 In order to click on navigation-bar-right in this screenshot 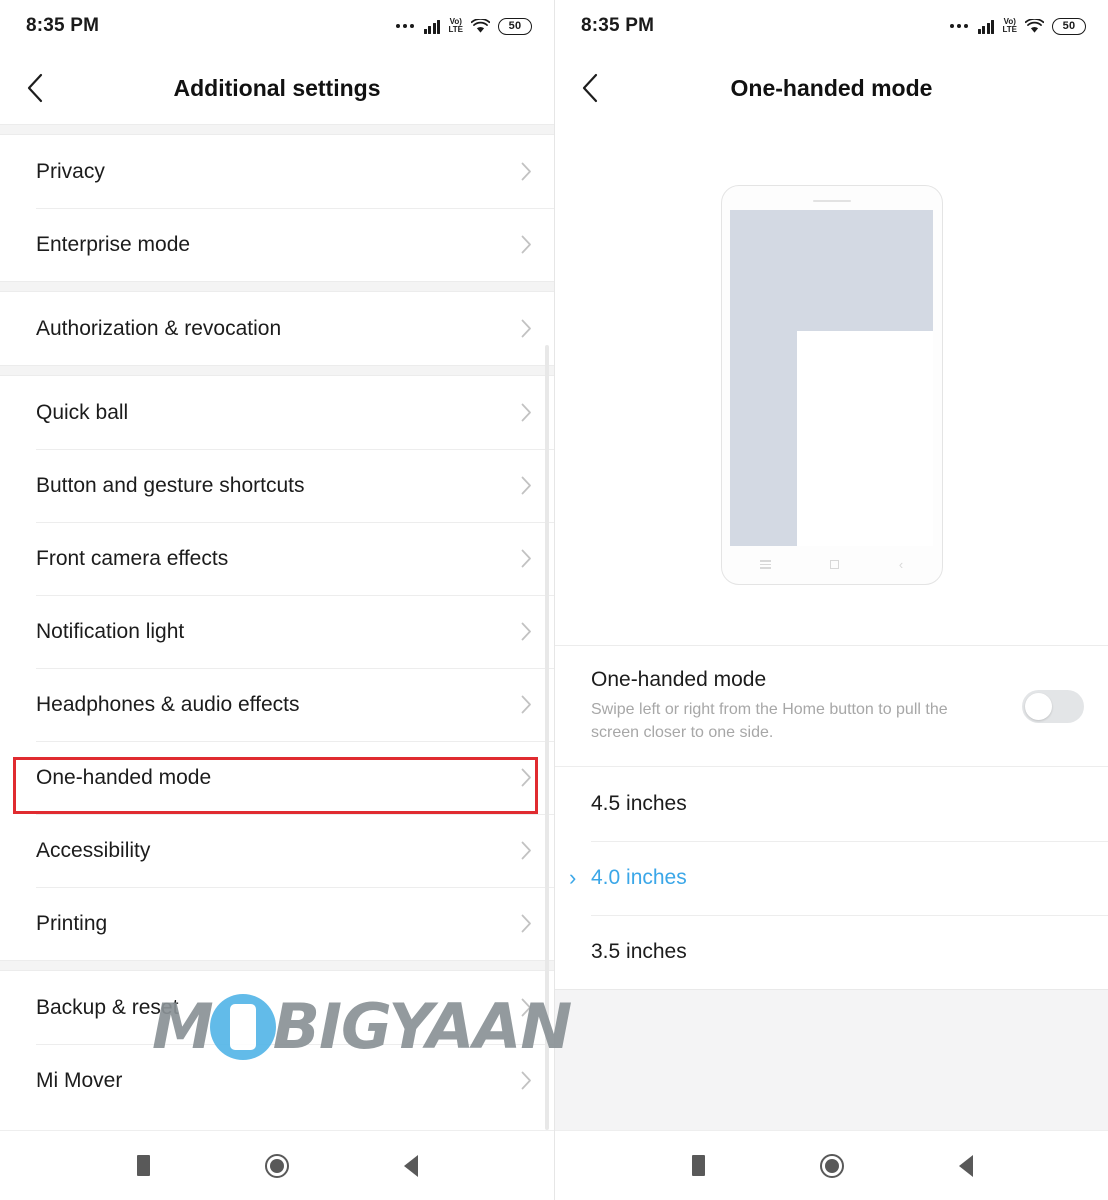, I will do `click(831, 1165)`.